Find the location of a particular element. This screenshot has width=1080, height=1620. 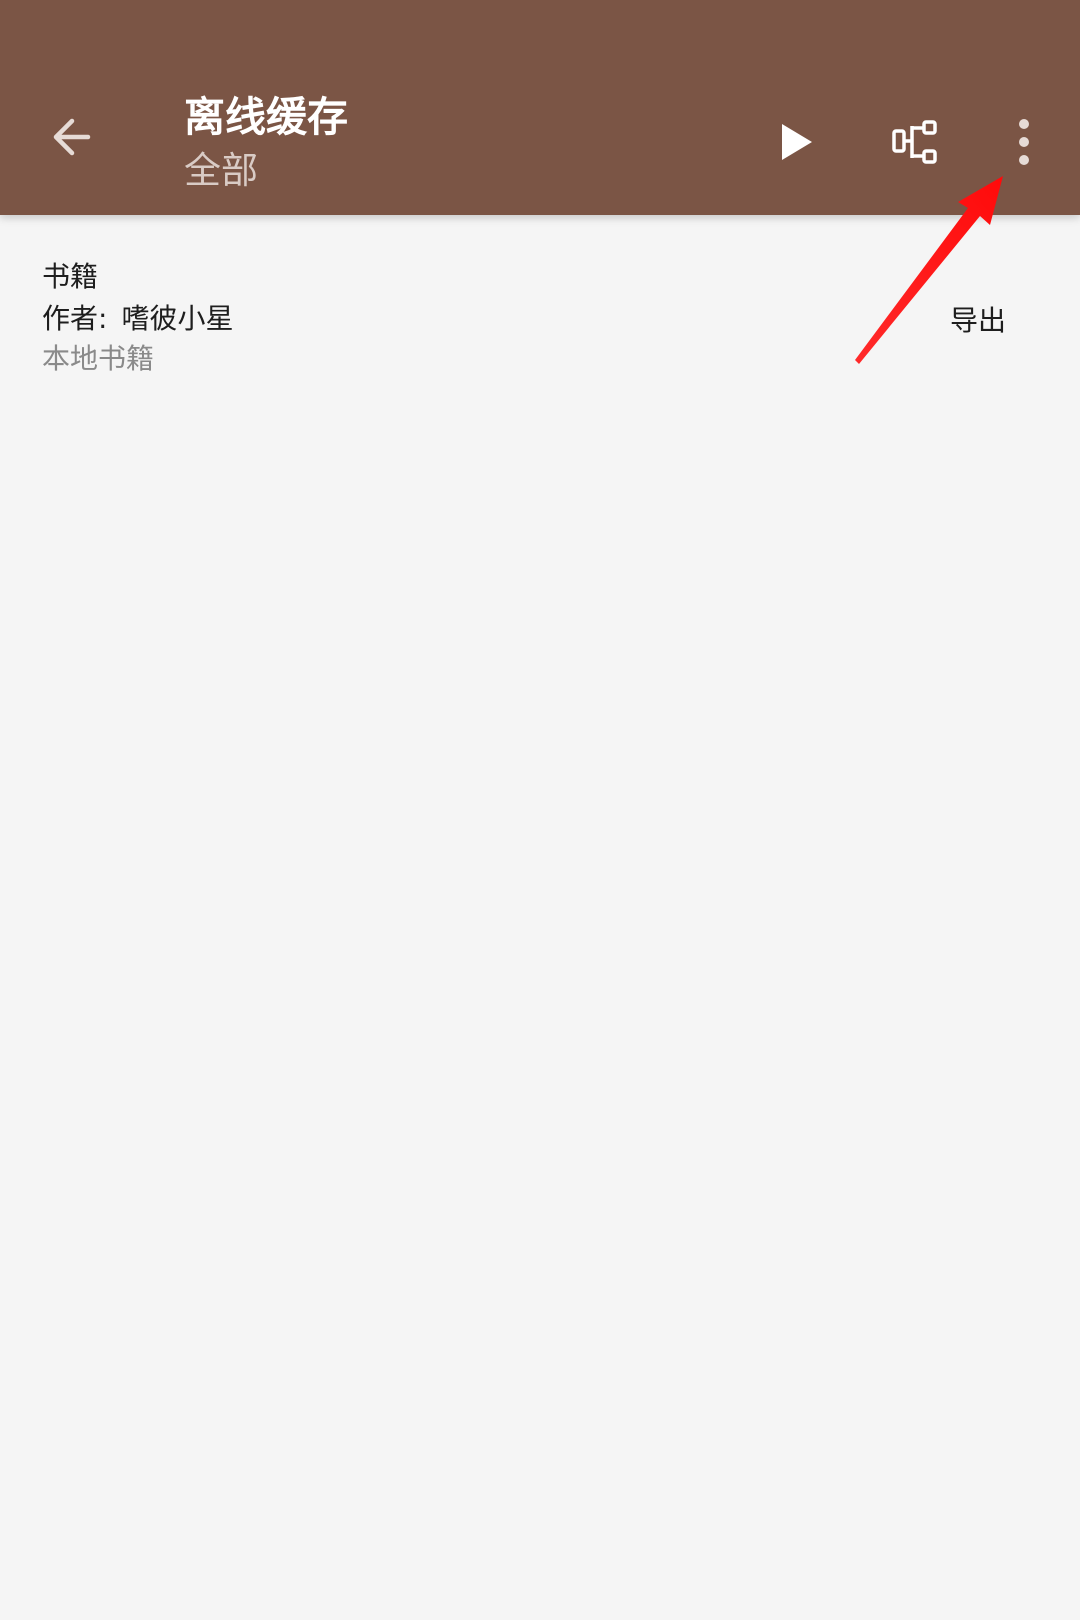

book-author-row: 作者: 嗜彼小星 is located at coordinates (137, 319).